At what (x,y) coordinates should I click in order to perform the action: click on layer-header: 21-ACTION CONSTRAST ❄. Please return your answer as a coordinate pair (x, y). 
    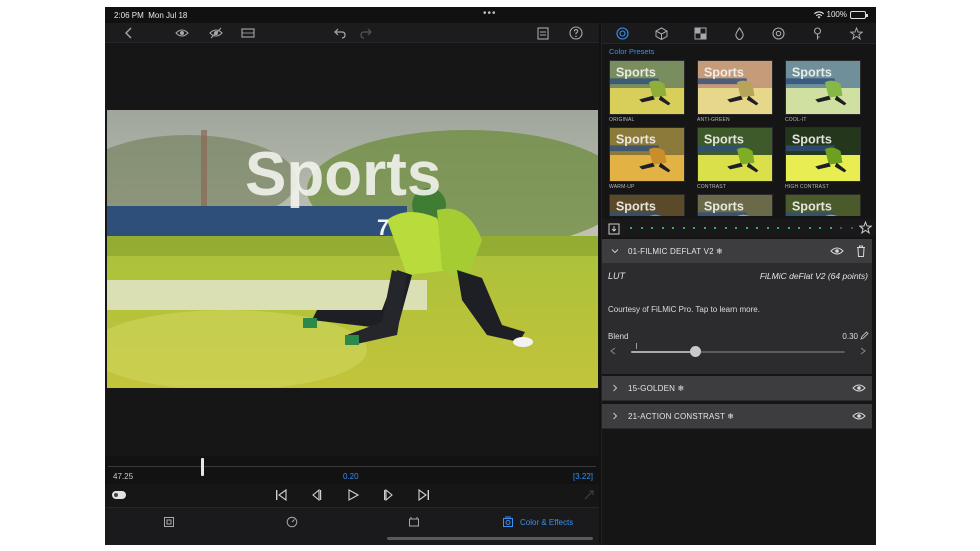
    Looking at the image, I should click on (737, 416).